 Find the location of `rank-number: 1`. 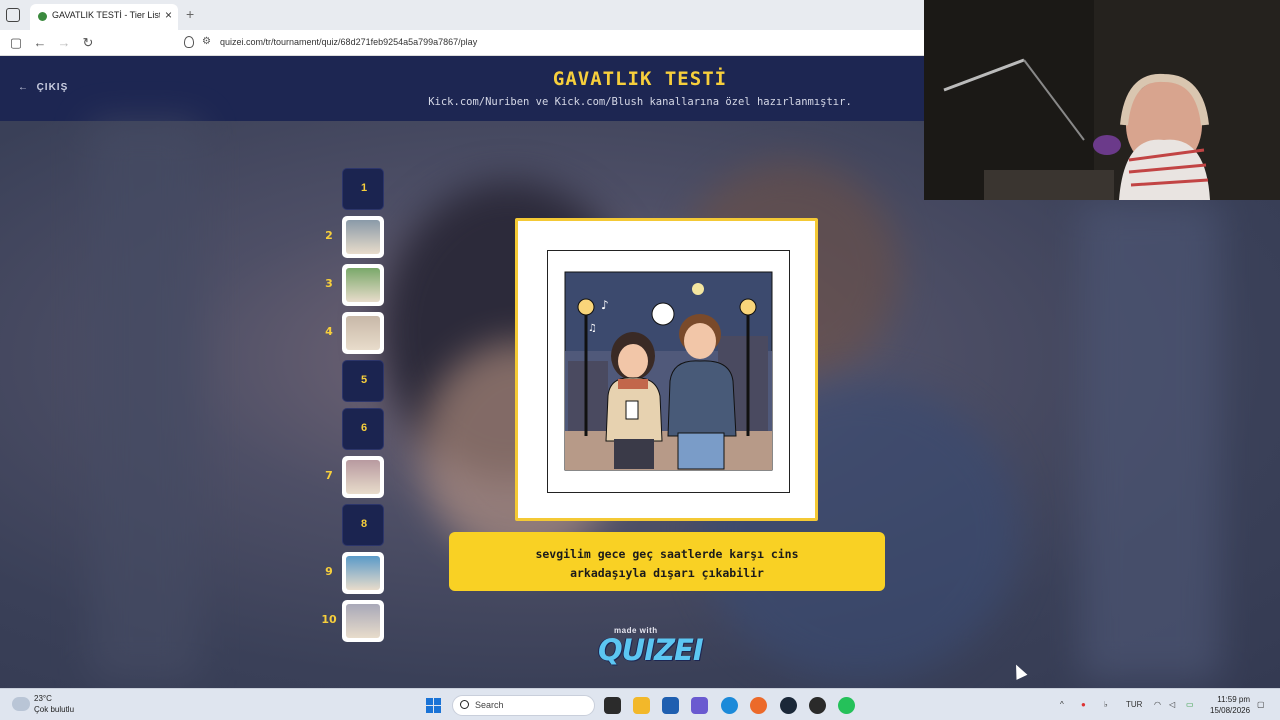

rank-number: 1 is located at coordinates (364, 188).